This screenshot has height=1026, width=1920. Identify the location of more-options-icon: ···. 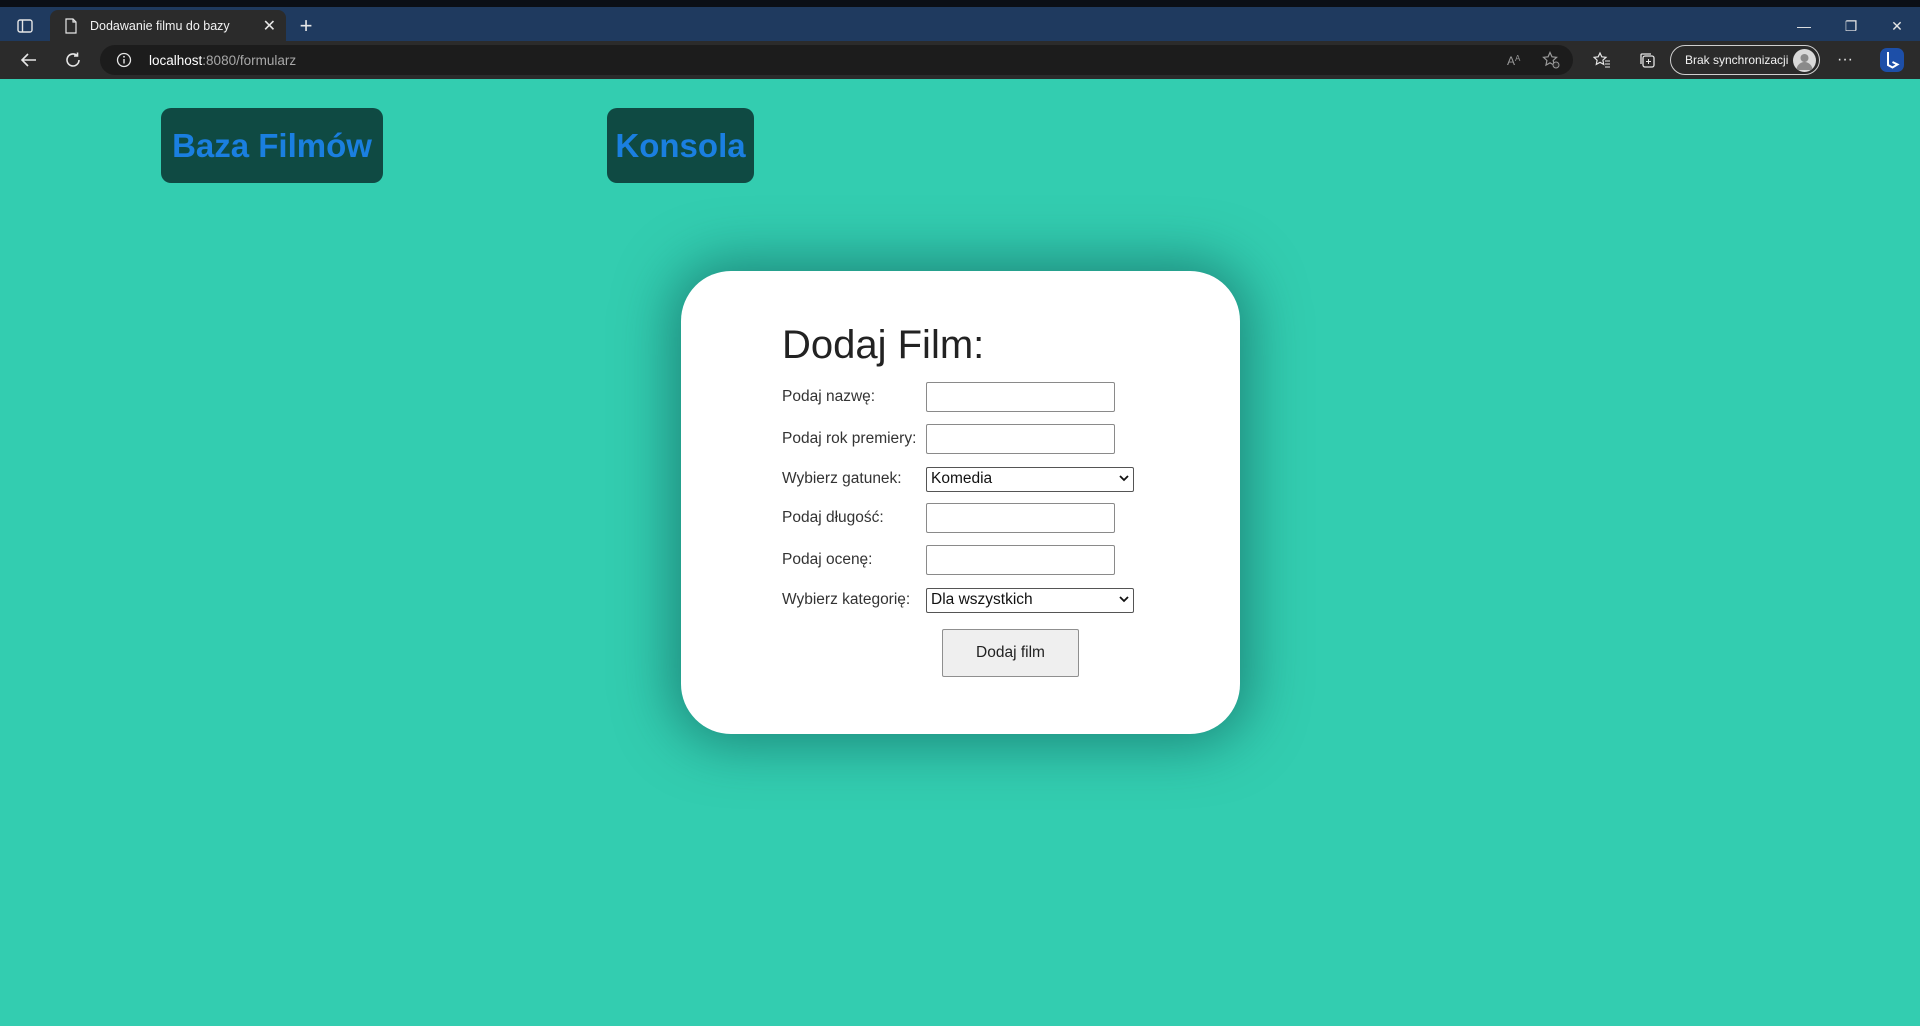
(1845, 60).